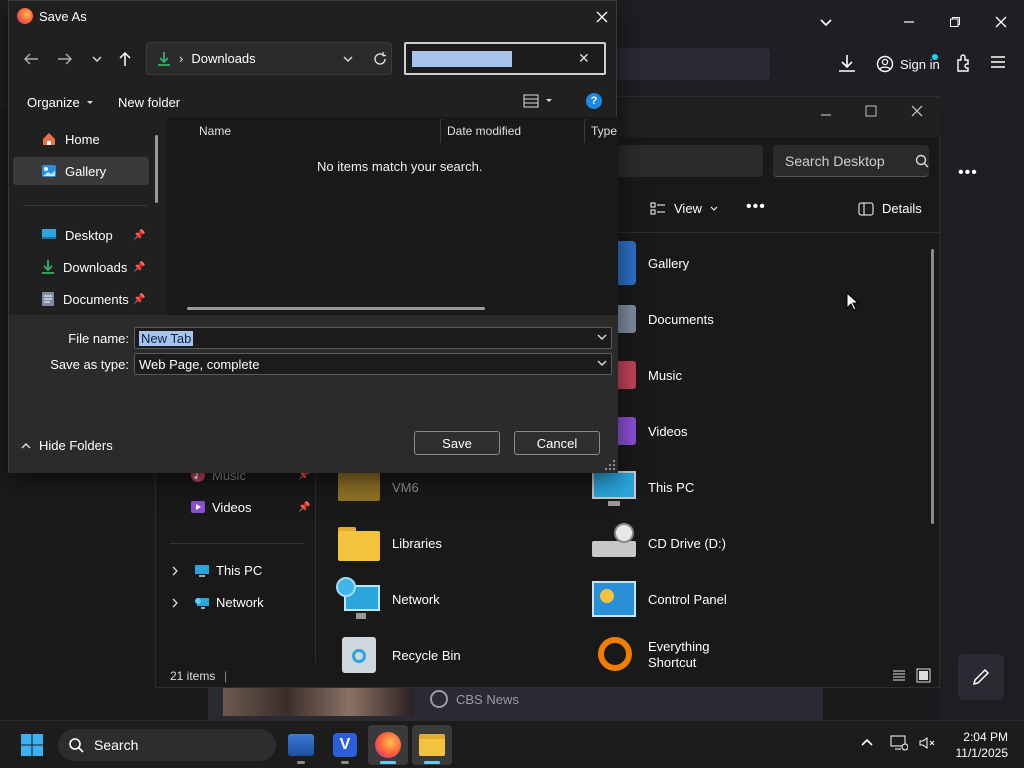 The image size is (1024, 768). I want to click on new-folder-button: New folder, so click(149, 102).